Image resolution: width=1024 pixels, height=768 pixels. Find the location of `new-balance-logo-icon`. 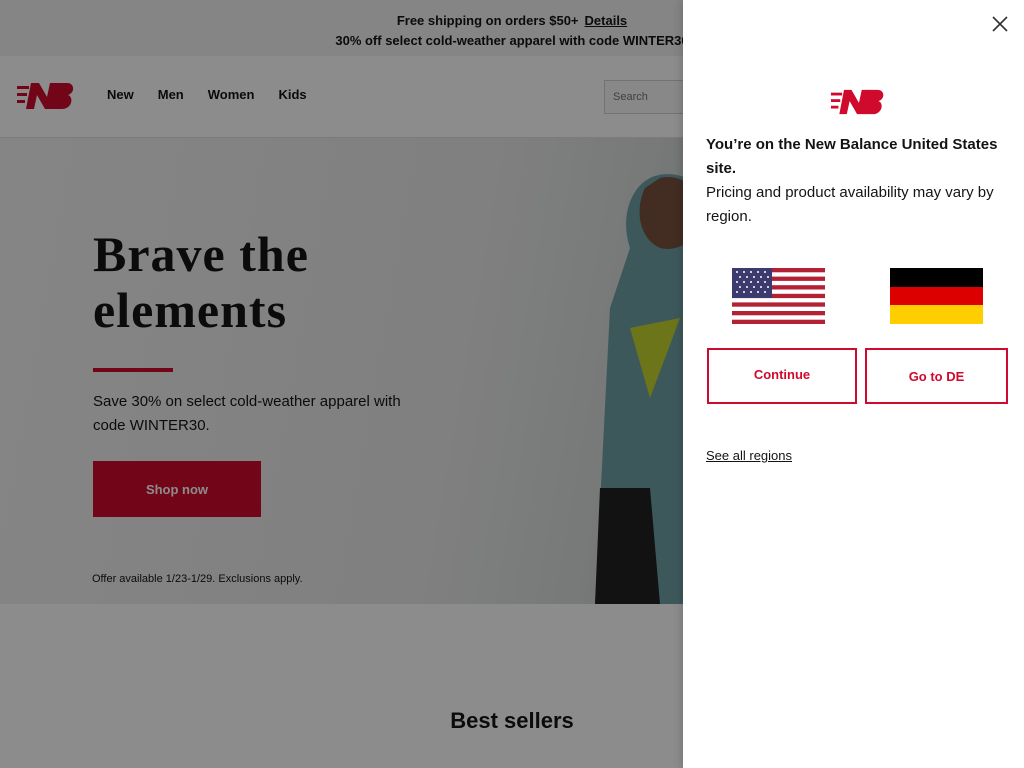

new-balance-logo-icon is located at coordinates (857, 102).